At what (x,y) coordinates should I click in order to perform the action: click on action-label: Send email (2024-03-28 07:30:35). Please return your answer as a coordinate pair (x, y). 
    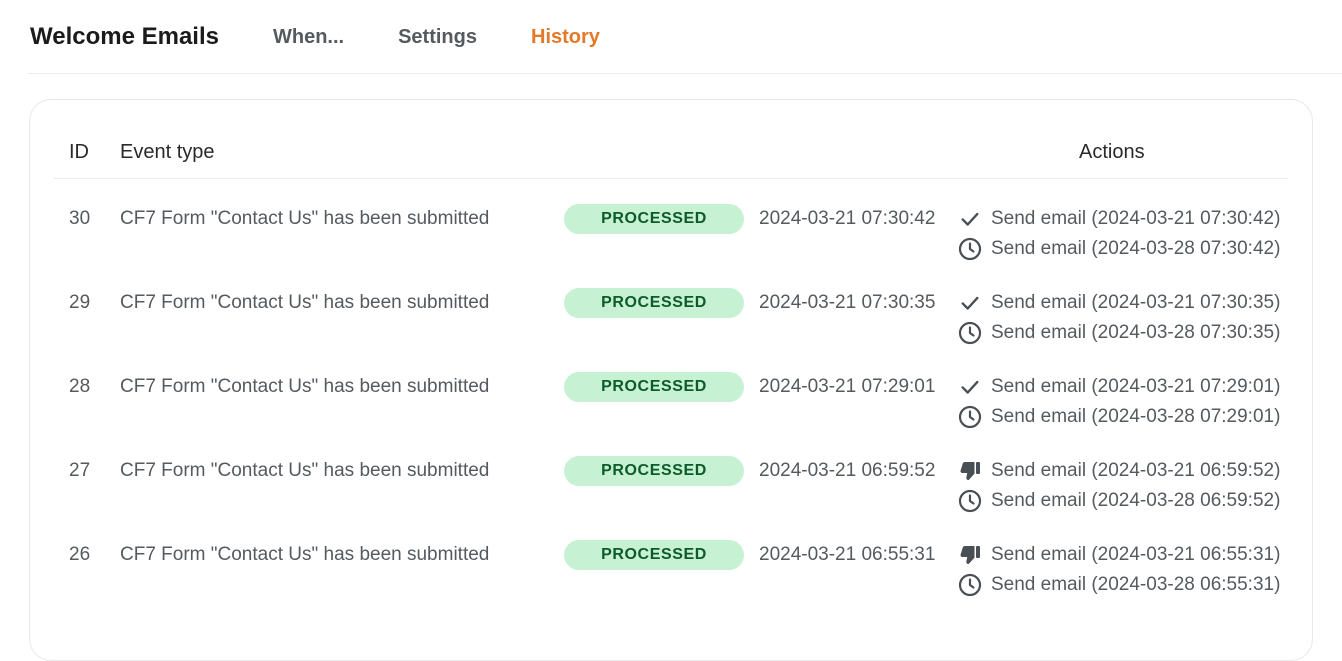
    Looking at the image, I should click on (1136, 332).